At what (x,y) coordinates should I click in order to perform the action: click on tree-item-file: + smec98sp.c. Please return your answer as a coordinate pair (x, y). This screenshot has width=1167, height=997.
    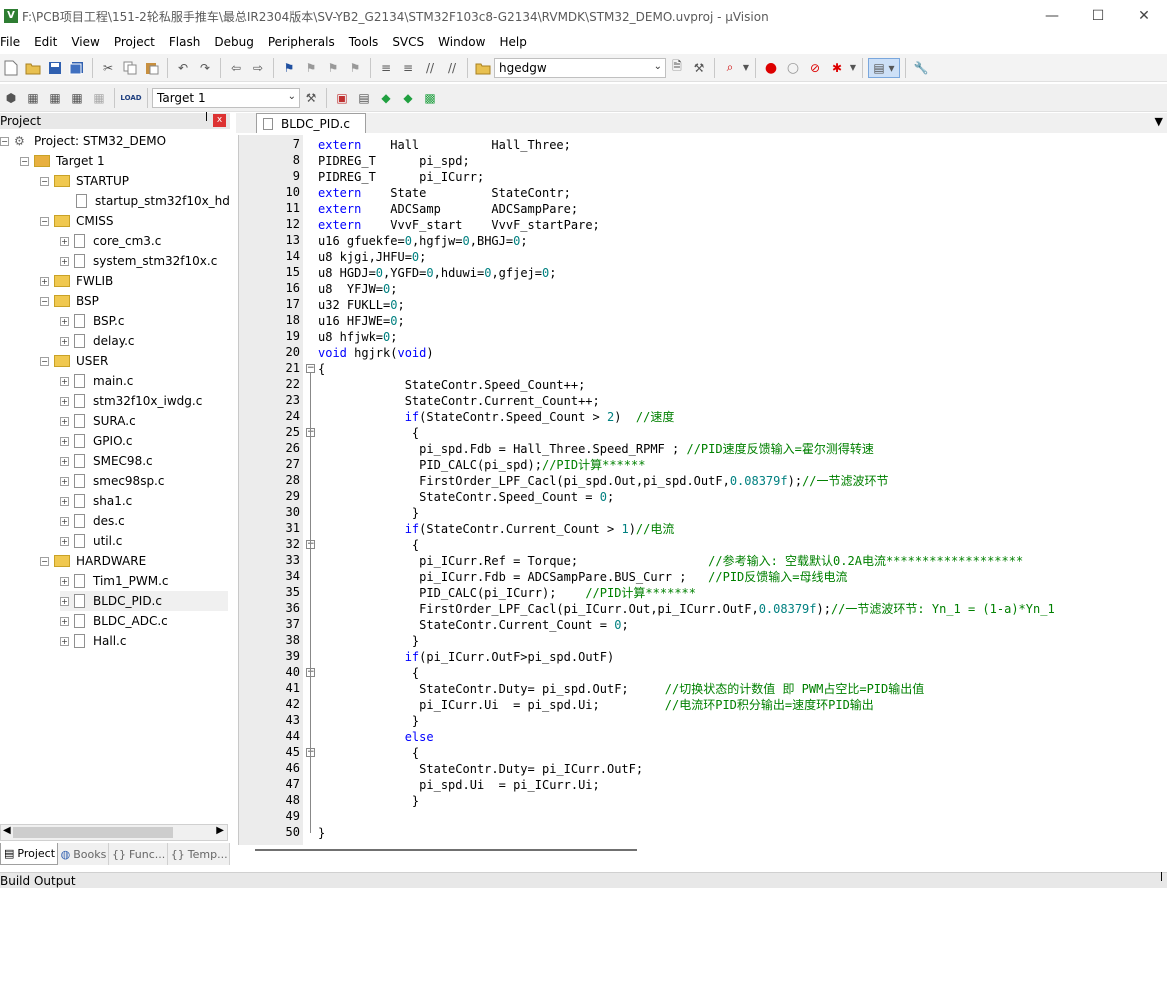
    Looking at the image, I should click on (112, 481).